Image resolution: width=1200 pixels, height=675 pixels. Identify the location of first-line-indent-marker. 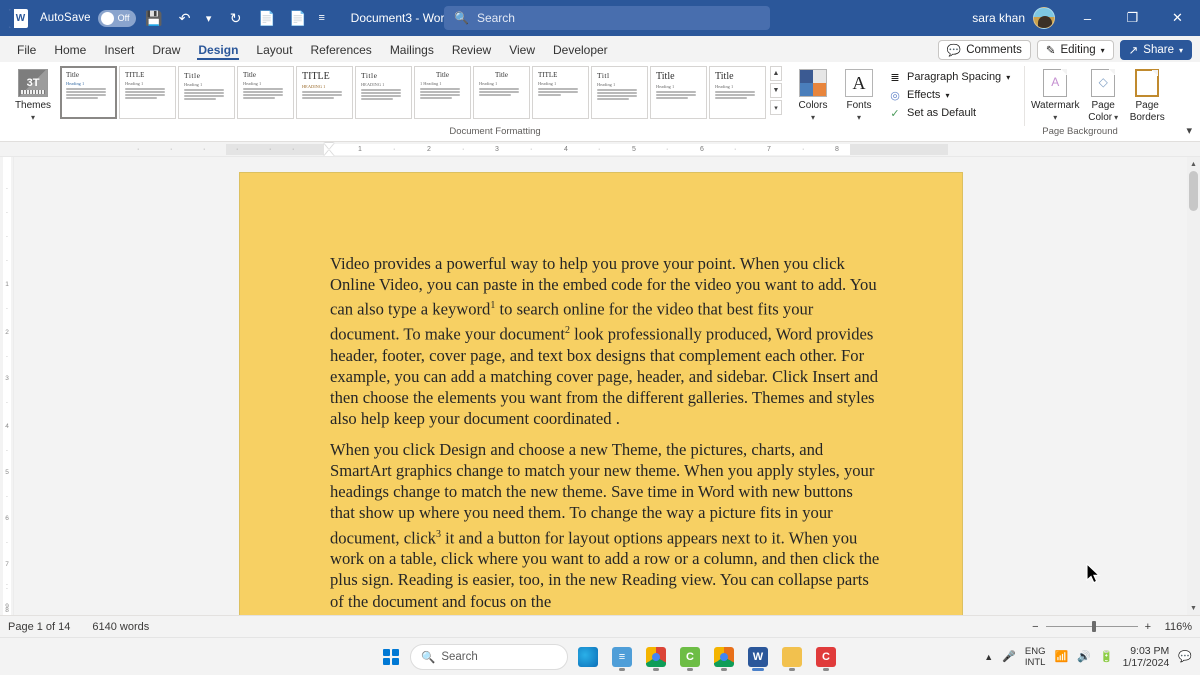
(329, 146).